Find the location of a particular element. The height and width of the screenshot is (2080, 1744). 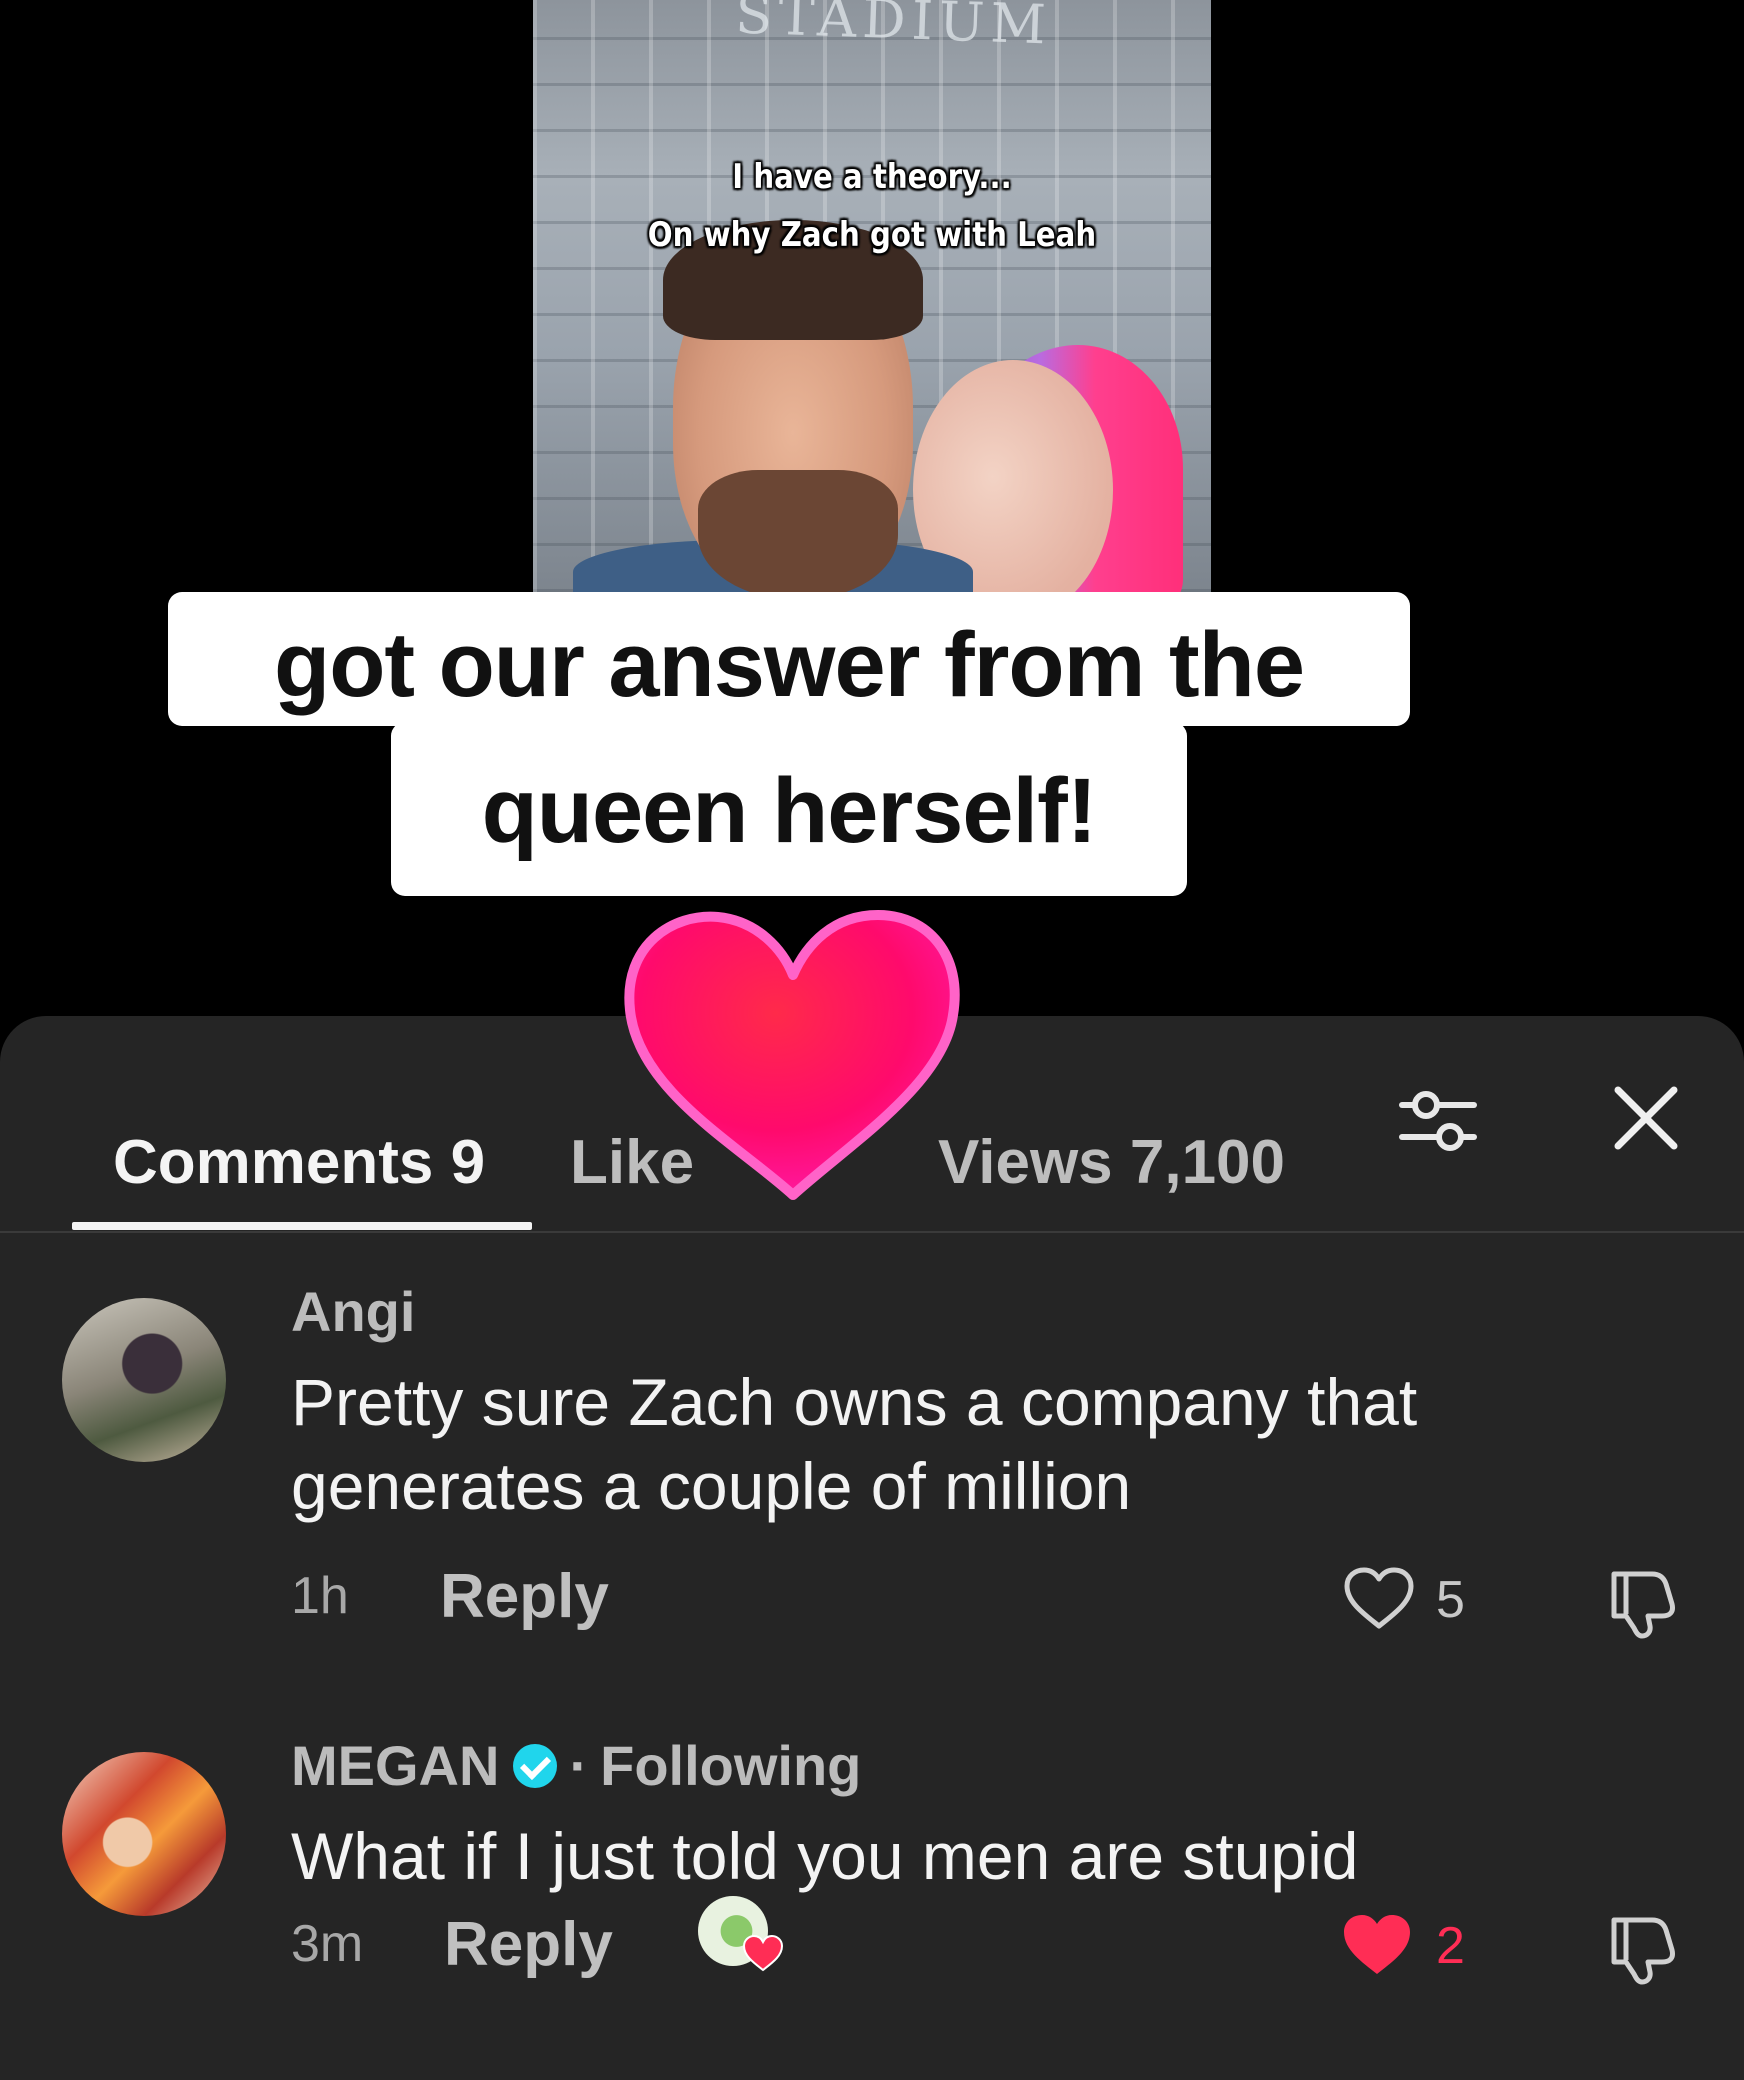

verified-check-icon is located at coordinates (535, 1766).